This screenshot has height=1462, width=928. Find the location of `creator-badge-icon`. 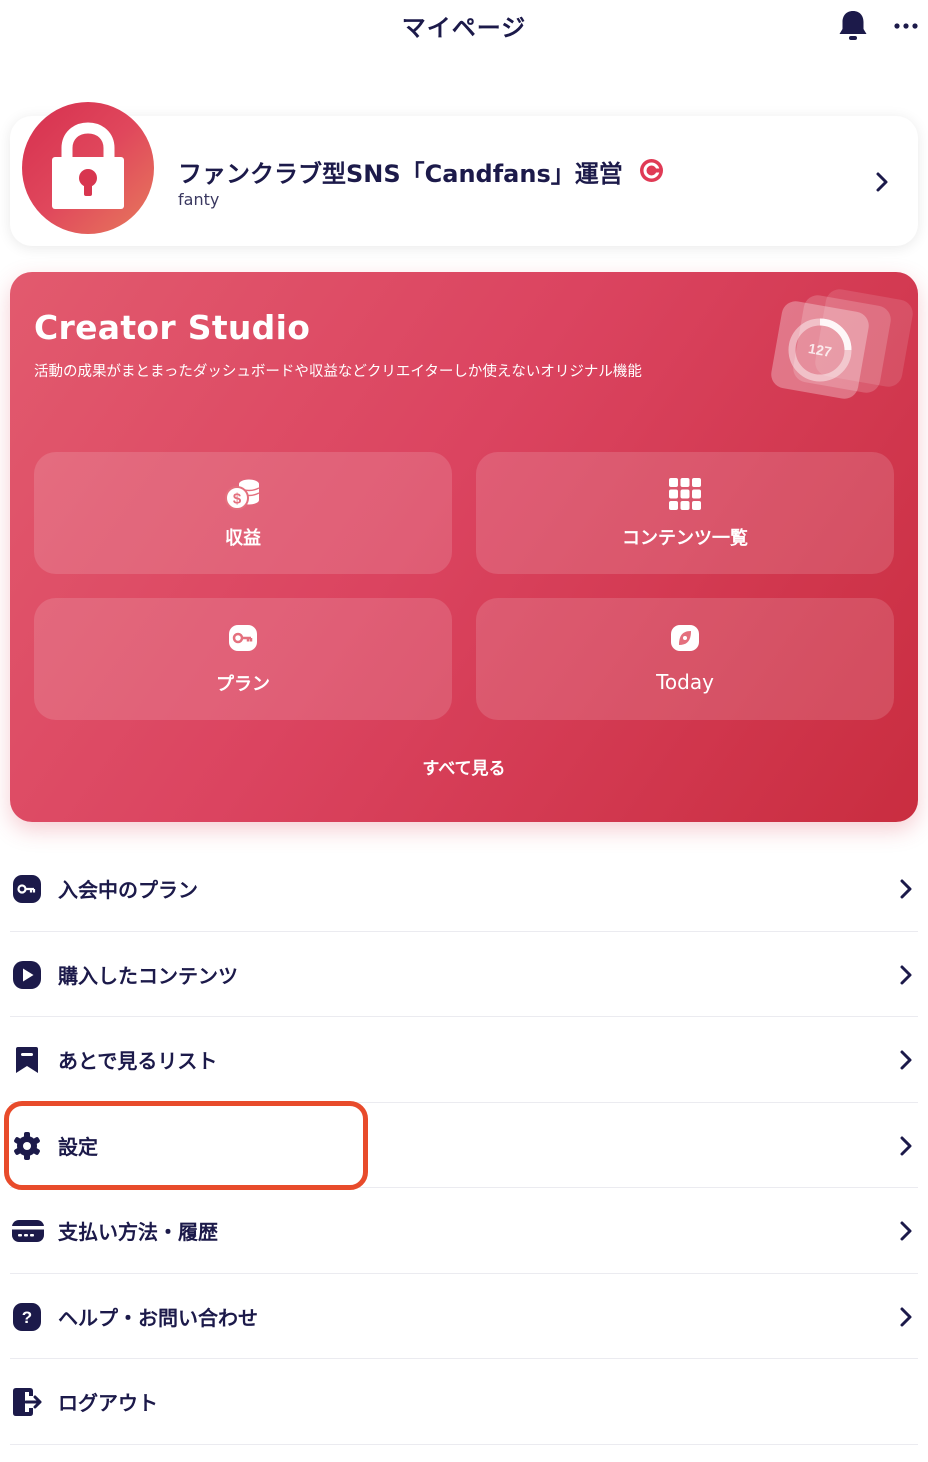

creator-badge-icon is located at coordinates (651, 170).